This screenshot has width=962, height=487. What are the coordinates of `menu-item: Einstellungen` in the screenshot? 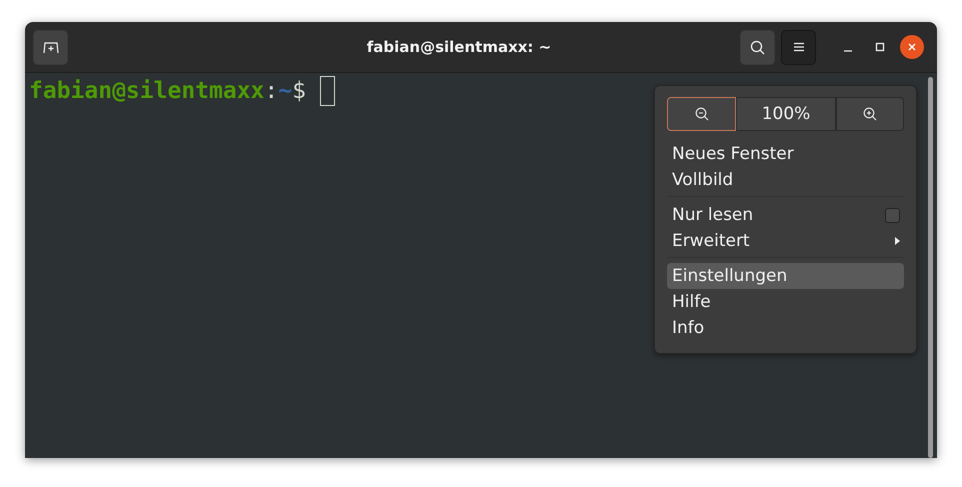 It's located at (785, 276).